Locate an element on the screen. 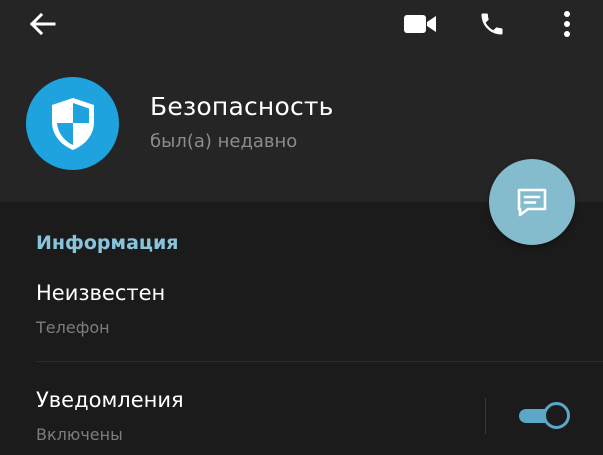 This screenshot has width=603, height=455. profile-name: Безопасность is located at coordinates (242, 106).